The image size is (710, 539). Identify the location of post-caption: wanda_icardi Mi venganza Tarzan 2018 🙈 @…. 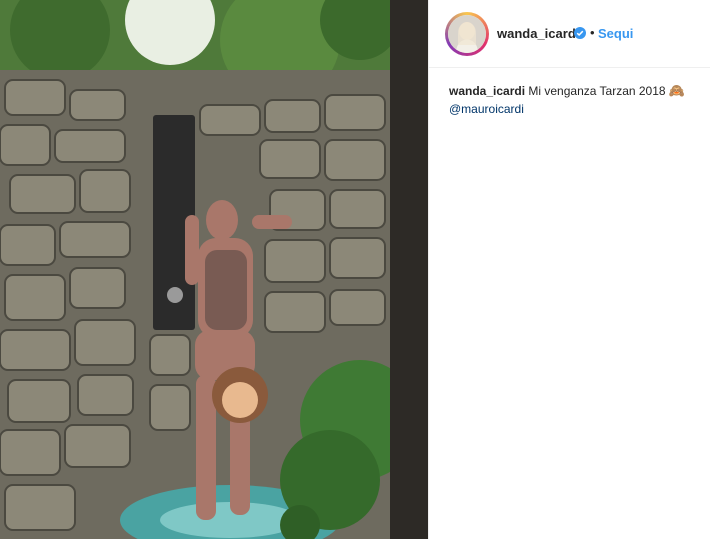
(574, 100).